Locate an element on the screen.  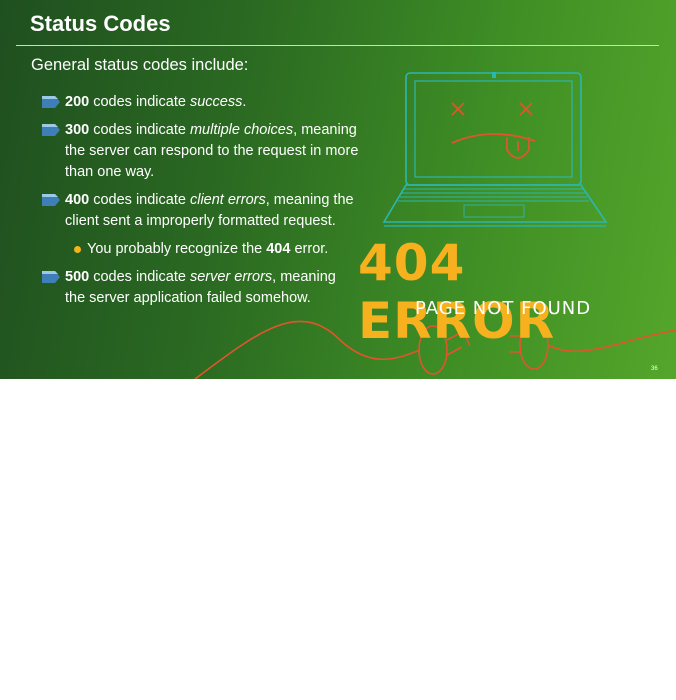
sub-bullet-404: You probably recognize the 404 error. is located at coordinates (200, 249).